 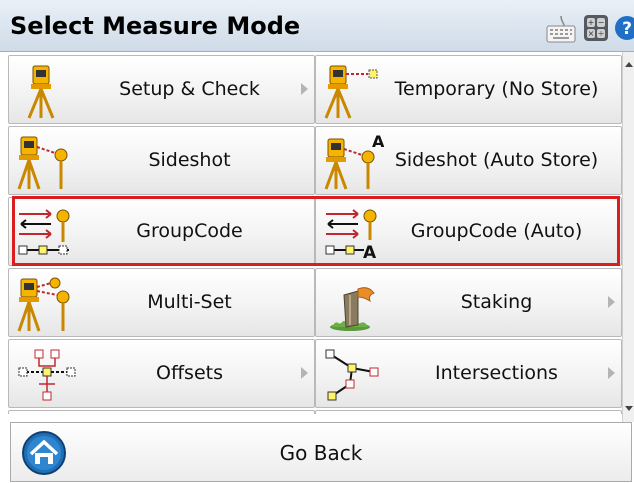 What do you see at coordinates (496, 231) in the screenshot?
I see `groupcode-auto-label: GroupCode (Auto)` at bounding box center [496, 231].